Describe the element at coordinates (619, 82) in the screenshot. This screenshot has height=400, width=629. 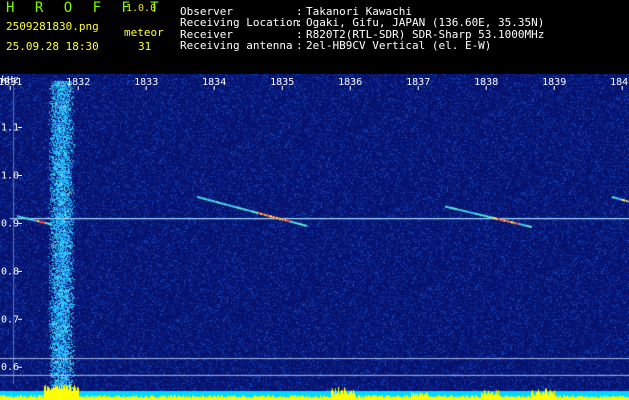
I see `x-tick-label: 1840` at that location.